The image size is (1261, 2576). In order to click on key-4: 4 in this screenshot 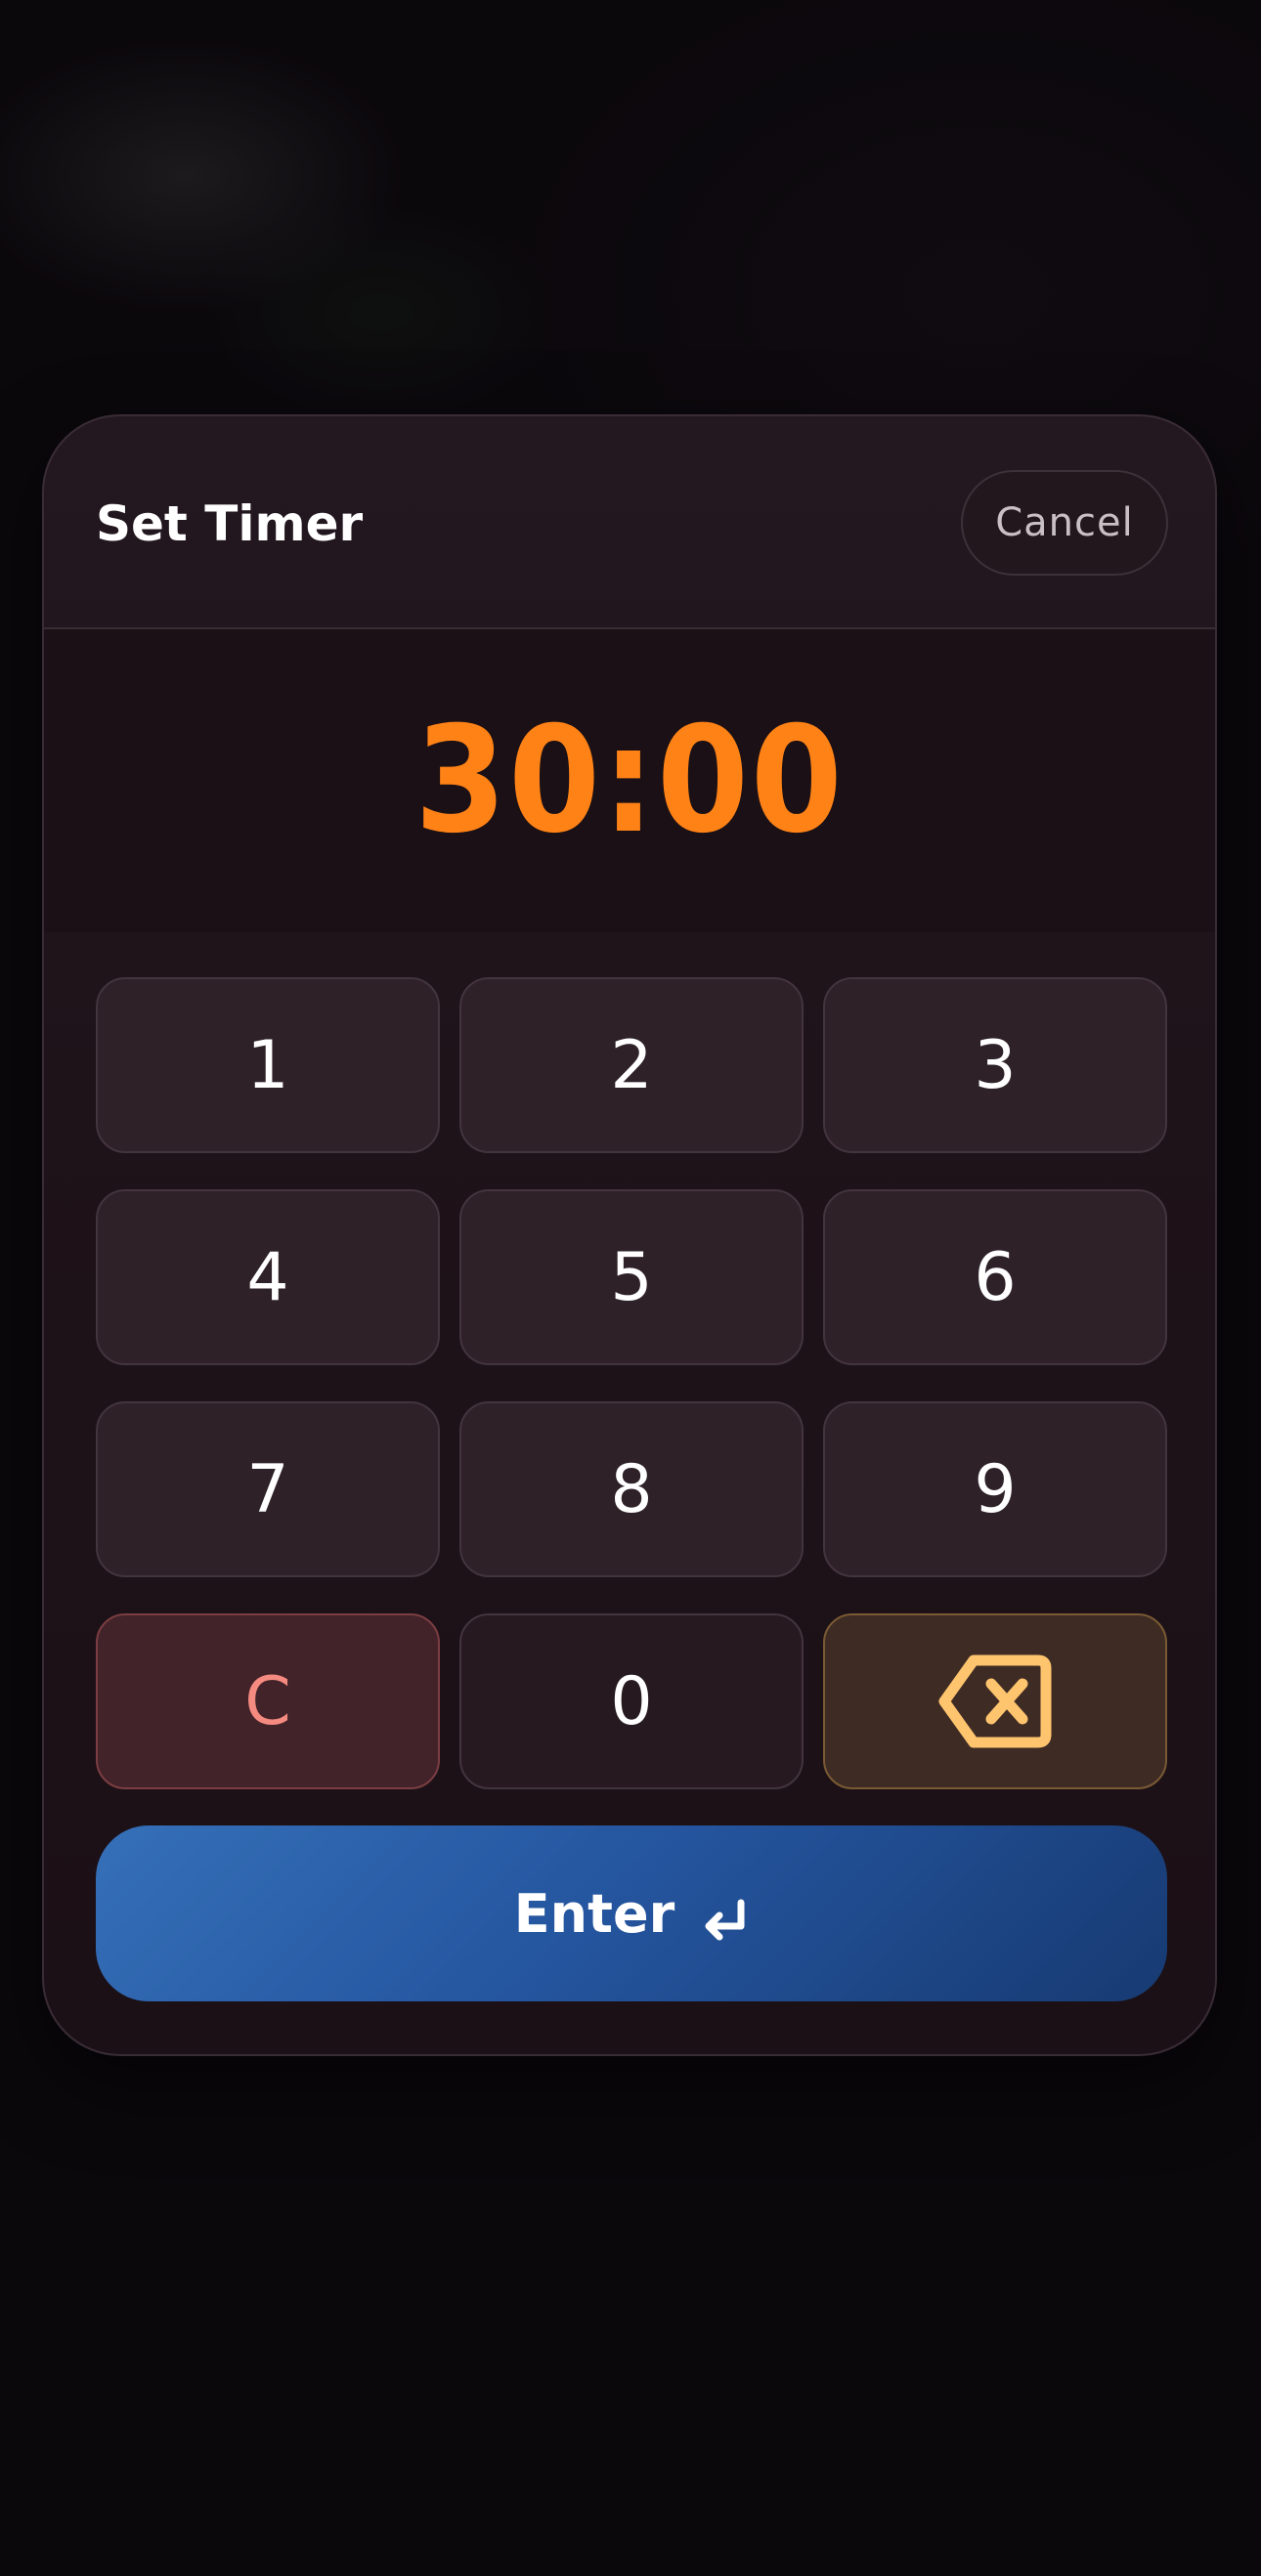, I will do `click(268, 1277)`.